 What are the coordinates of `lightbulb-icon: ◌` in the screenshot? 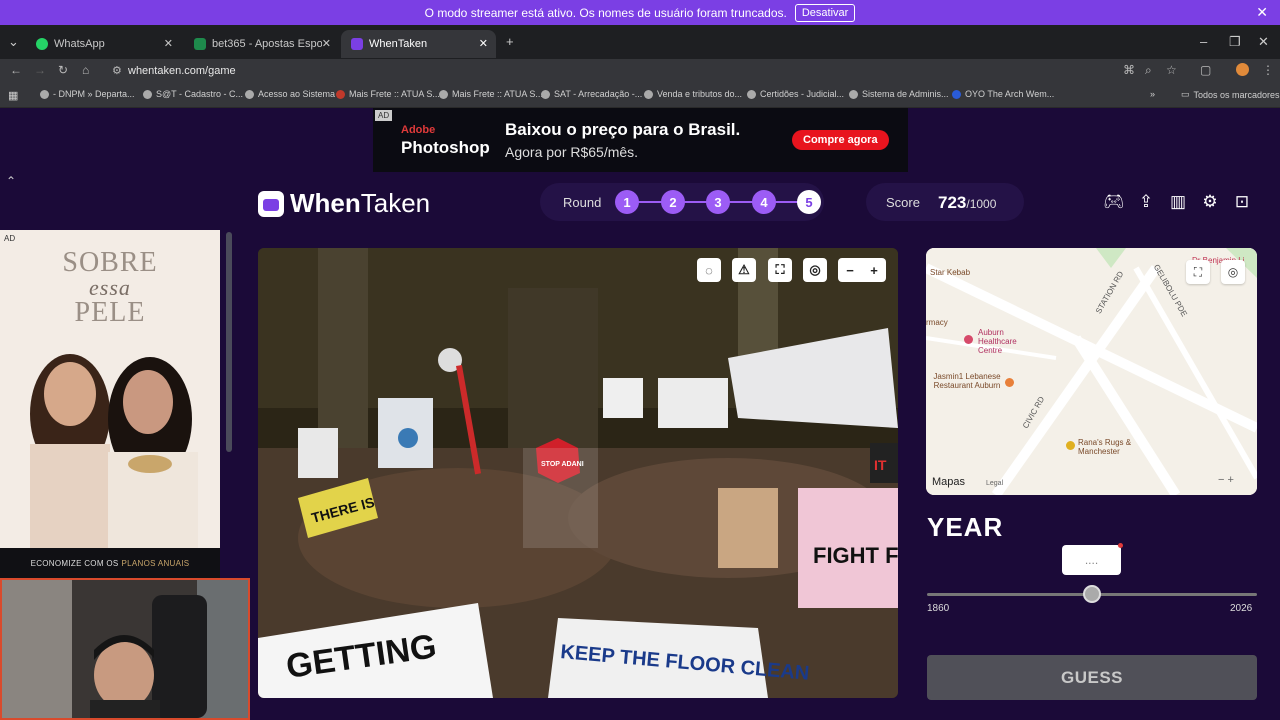 It's located at (709, 270).